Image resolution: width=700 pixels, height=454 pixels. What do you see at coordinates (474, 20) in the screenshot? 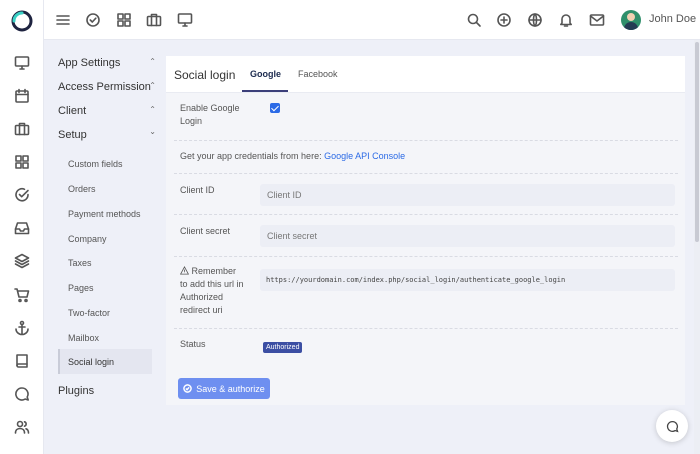
I see `search-icon` at bounding box center [474, 20].